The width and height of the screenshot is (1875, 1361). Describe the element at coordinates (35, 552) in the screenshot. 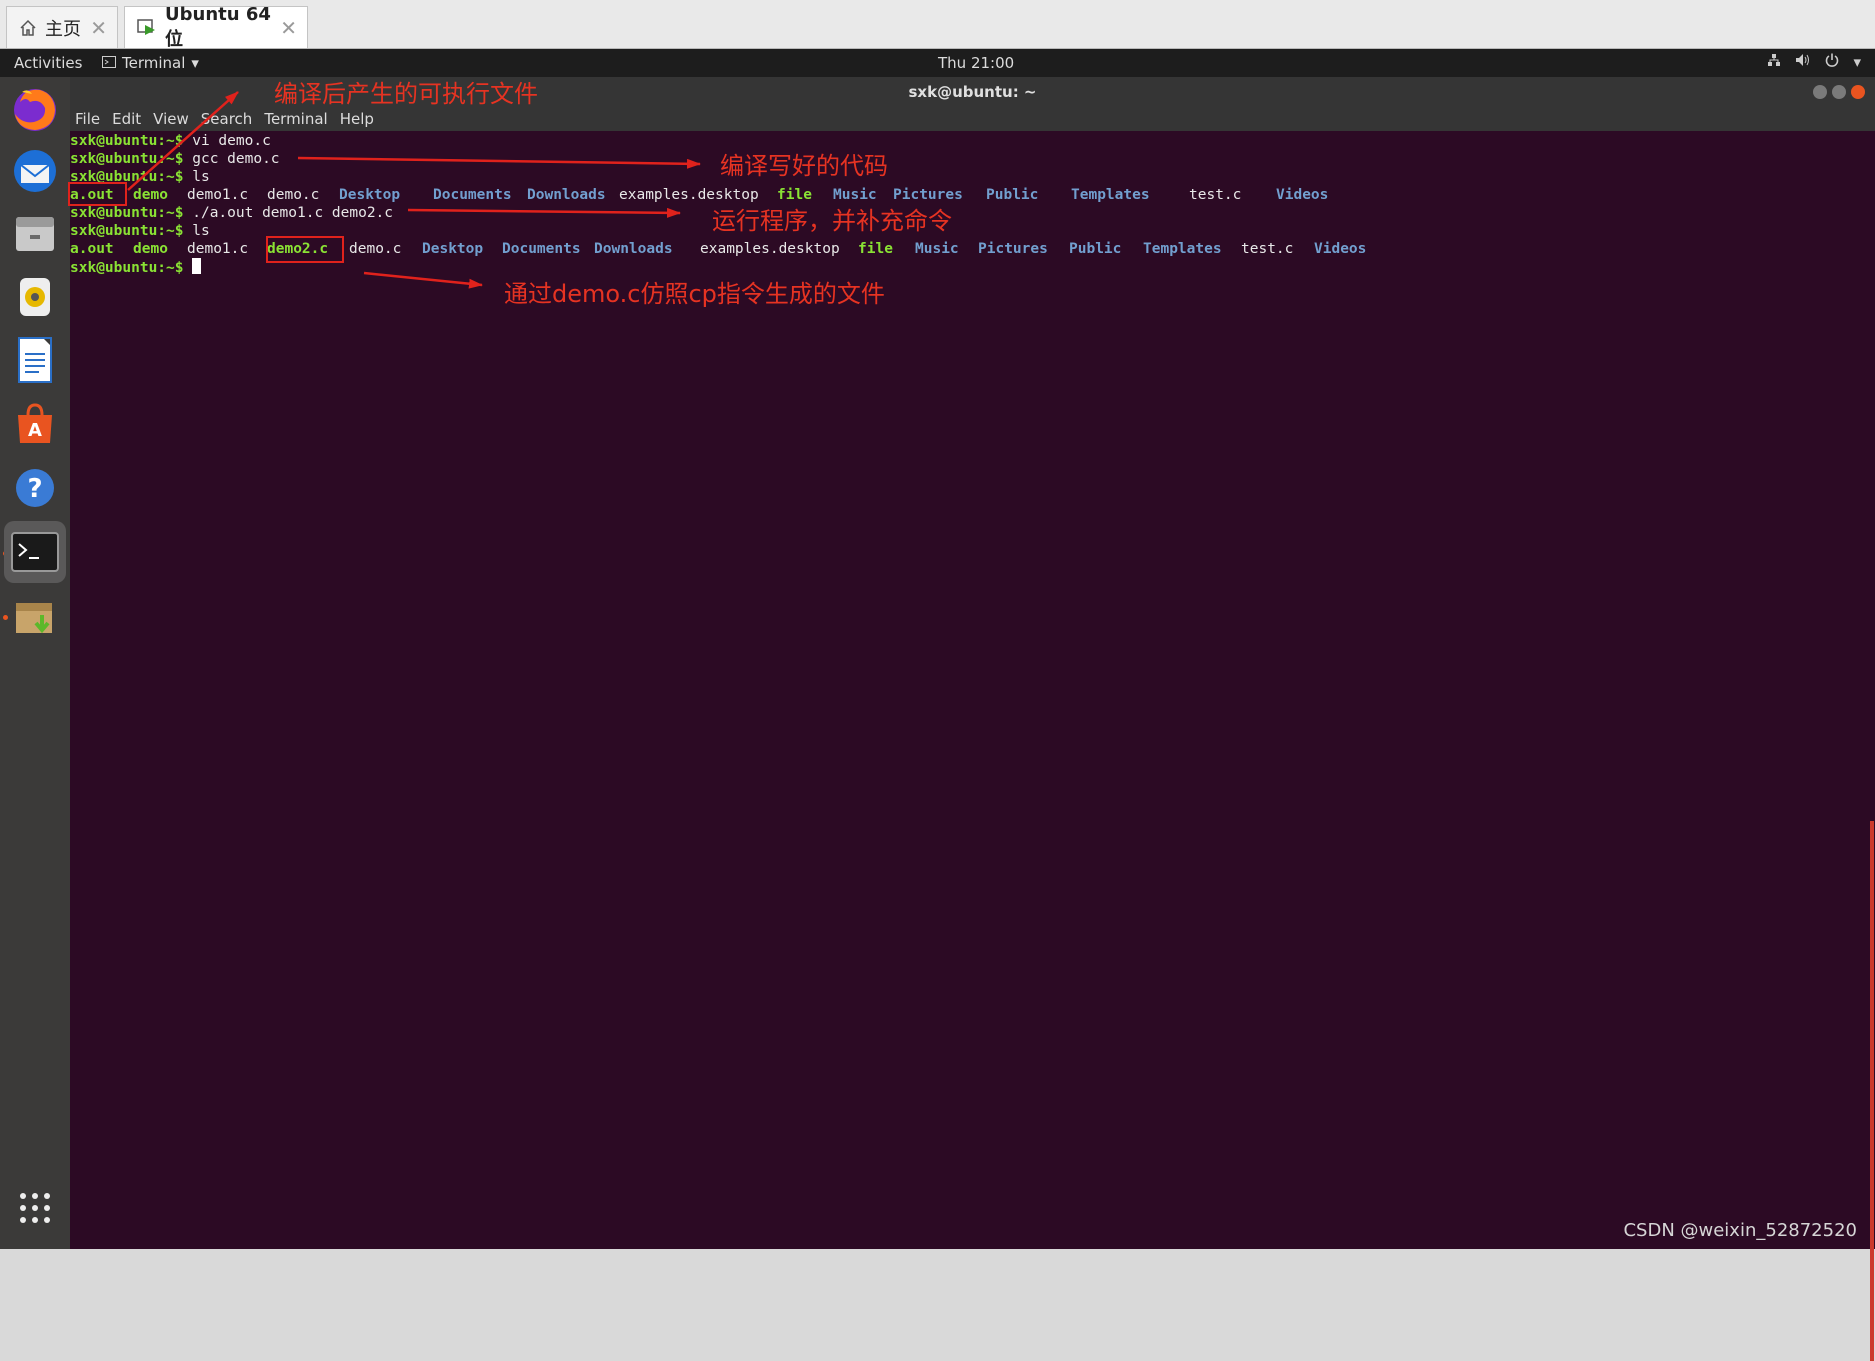

I see `terminal-icon` at that location.